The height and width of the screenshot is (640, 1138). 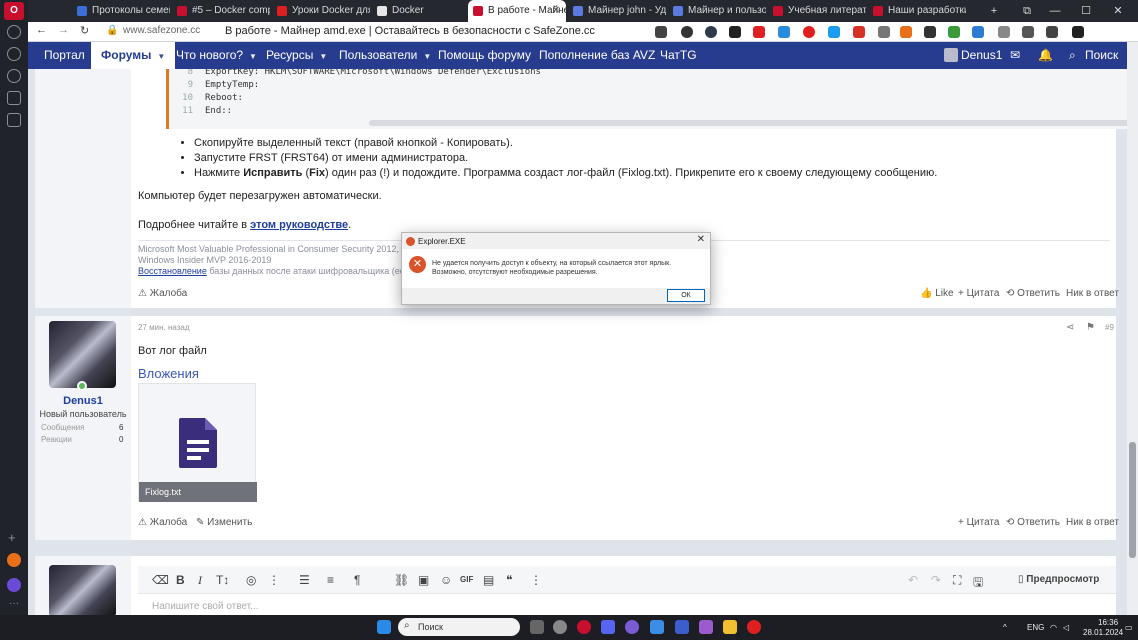 I want to click on align-icon: ≡, so click(x=330, y=580).